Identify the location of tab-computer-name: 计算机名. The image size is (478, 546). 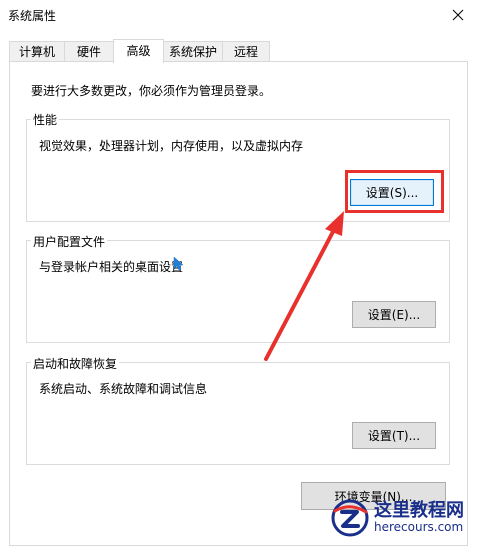
(37, 60).